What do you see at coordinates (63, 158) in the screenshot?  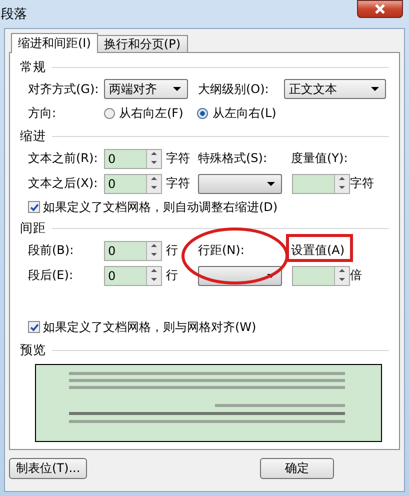 I see `field-label: 文本之前(R):` at bounding box center [63, 158].